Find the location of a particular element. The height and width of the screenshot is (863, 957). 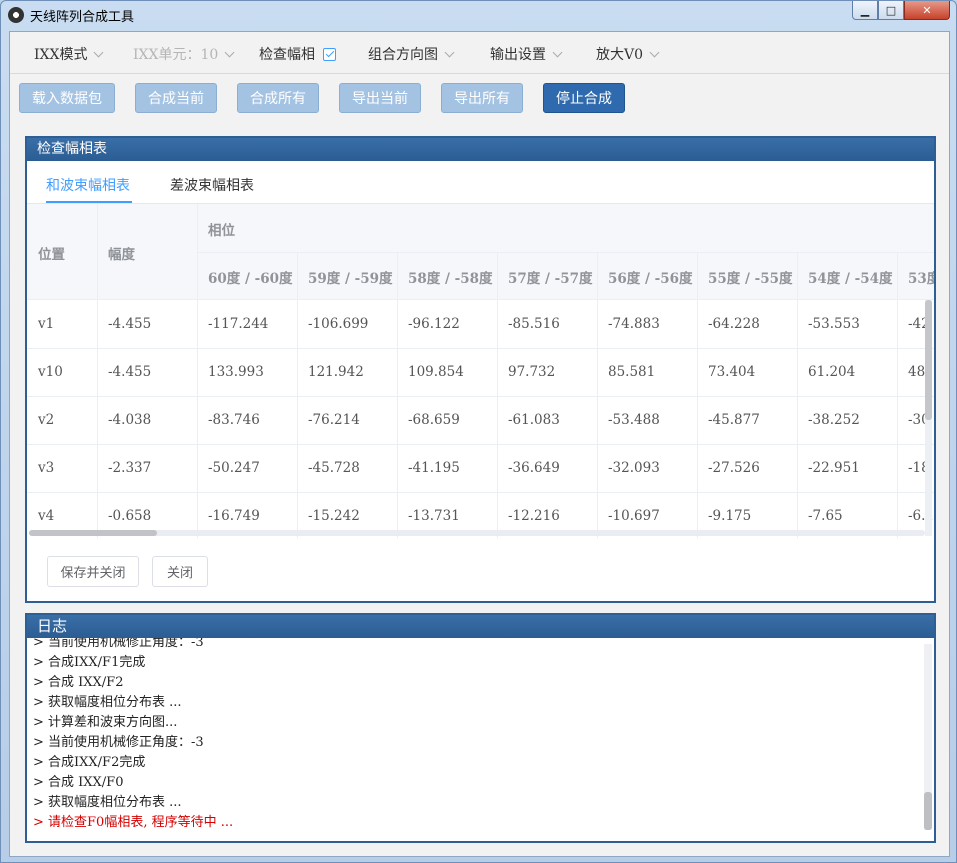

mode-label: IXX模式 is located at coordinates (61, 55).